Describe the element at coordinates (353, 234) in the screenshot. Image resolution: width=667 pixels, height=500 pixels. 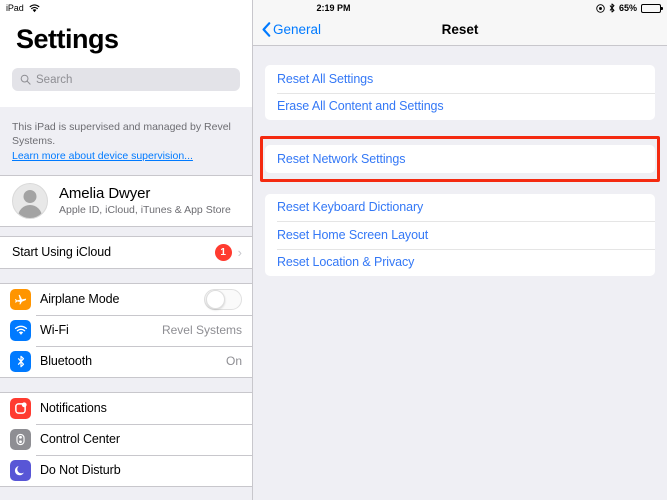
I see `reset-home-screen-layout-label: Reset Home Screen Layout` at that location.